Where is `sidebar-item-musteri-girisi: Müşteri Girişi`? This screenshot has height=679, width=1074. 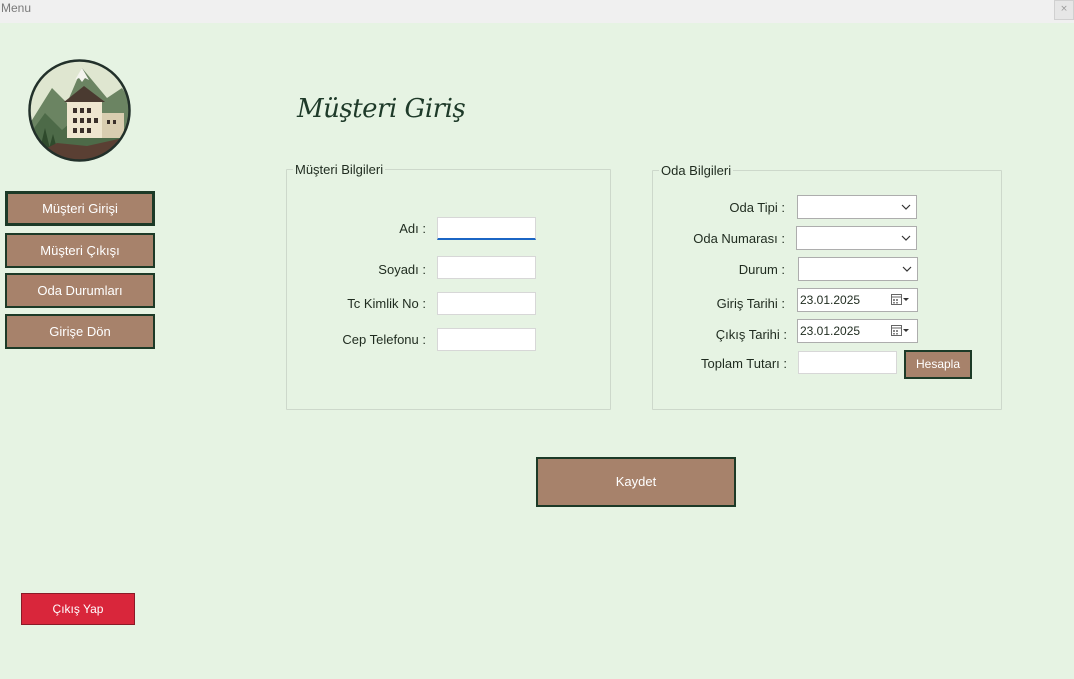 sidebar-item-musteri-girisi: Müşteri Girişi is located at coordinates (80, 208).